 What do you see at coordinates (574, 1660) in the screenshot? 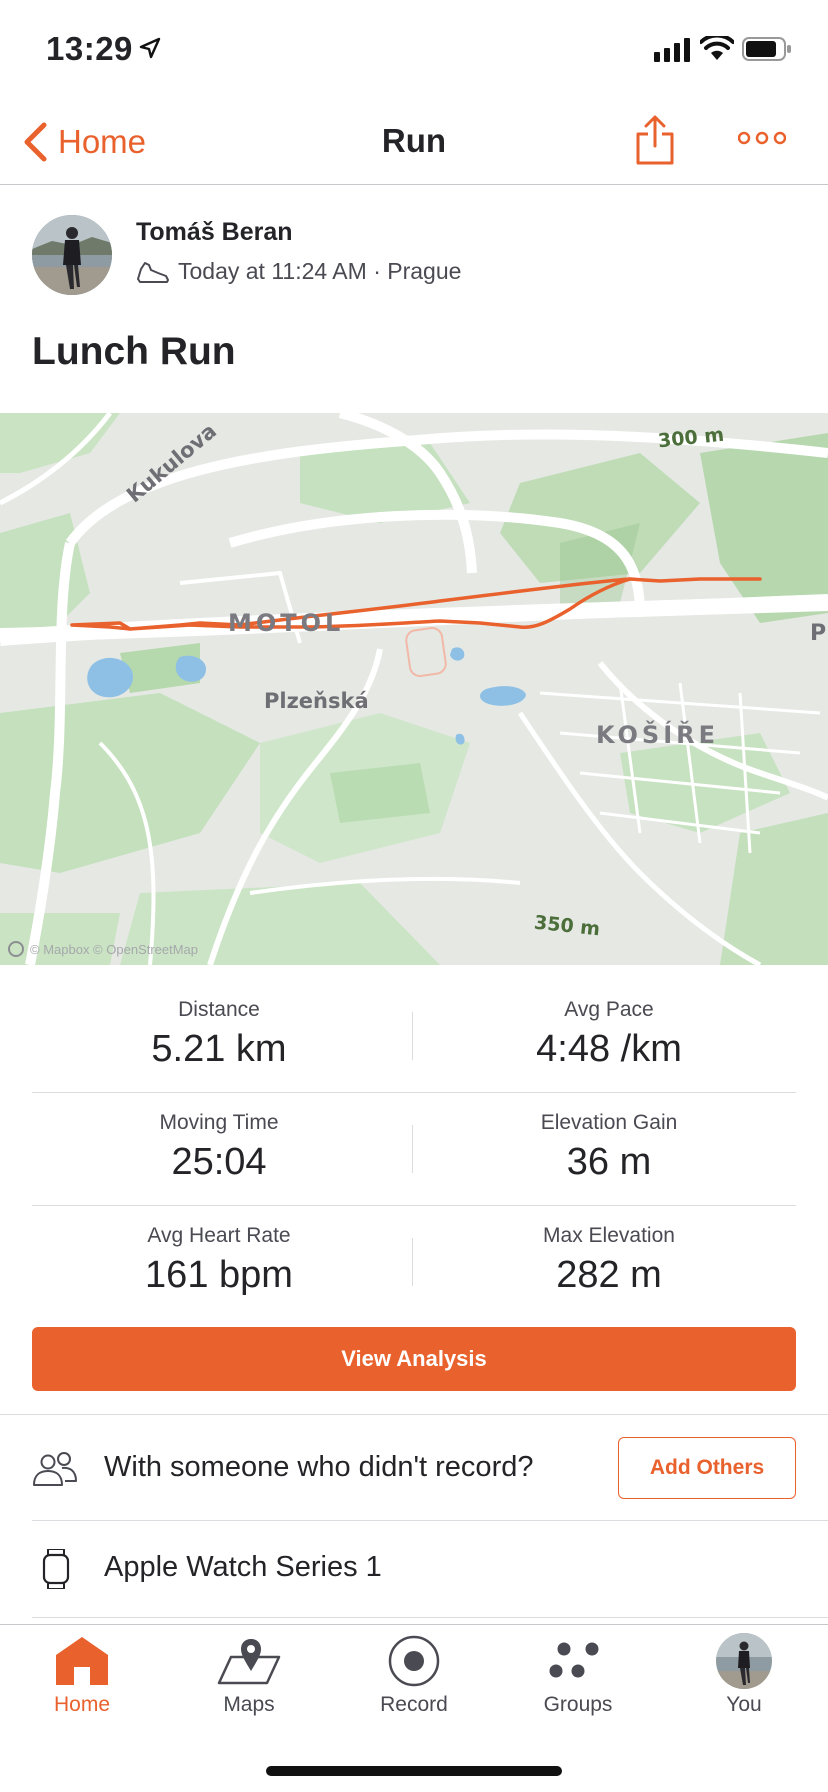
I see `groups-icon` at bounding box center [574, 1660].